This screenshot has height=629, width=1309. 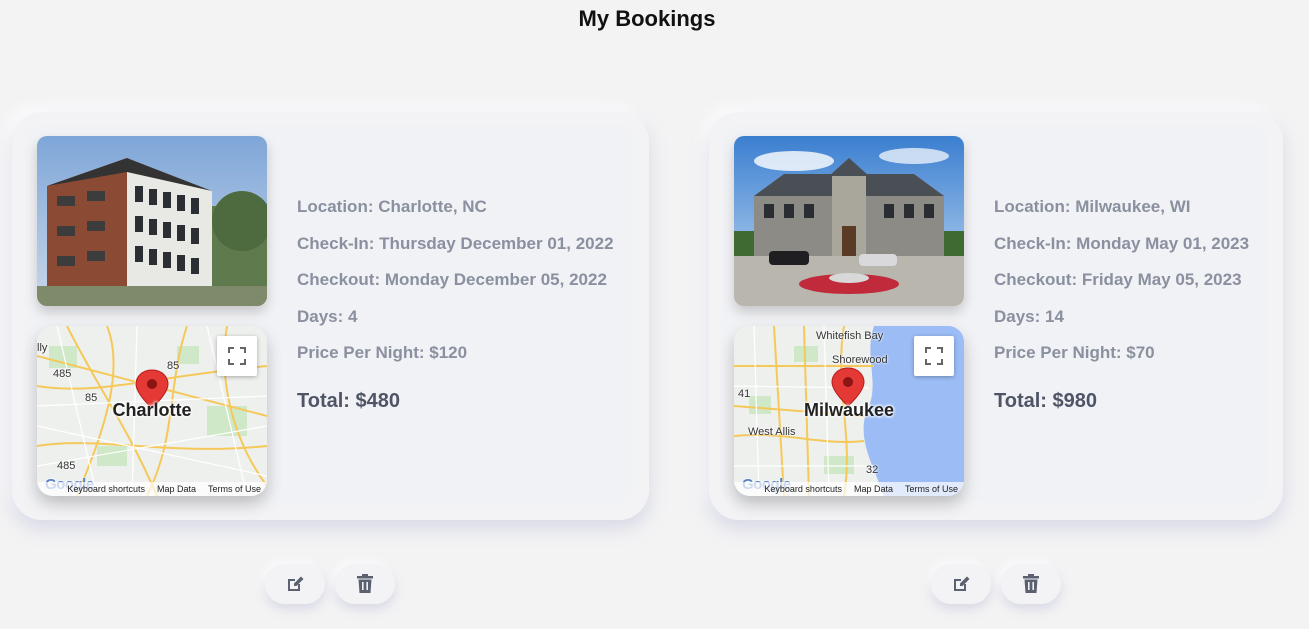 What do you see at coordinates (452, 279) in the screenshot?
I see `checkout-text: Checkout: Monday December 05, 2022` at bounding box center [452, 279].